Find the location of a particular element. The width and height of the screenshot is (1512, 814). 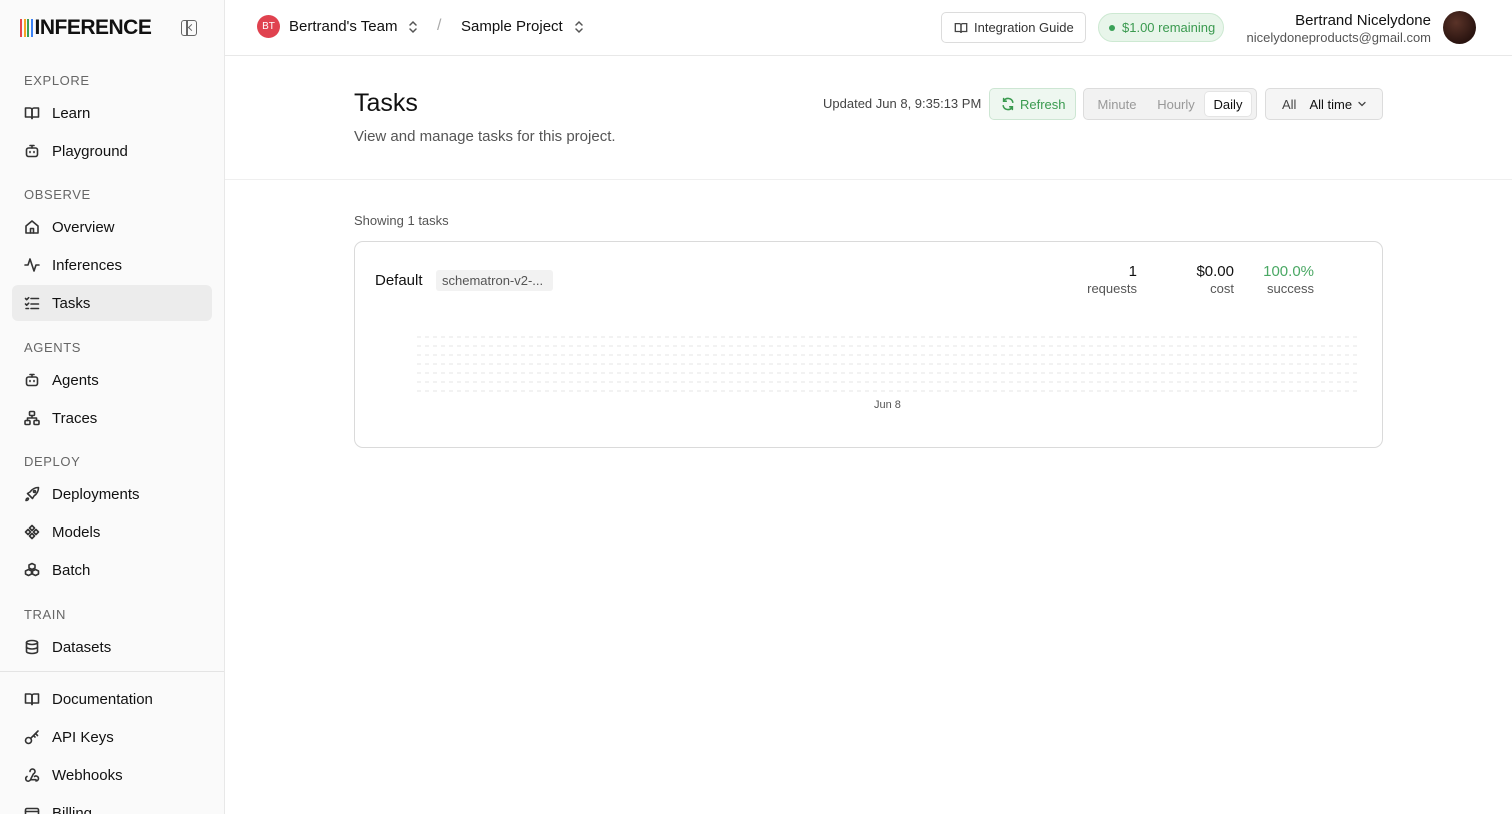

sidebar-item-label: Webhooks is located at coordinates (87, 775).